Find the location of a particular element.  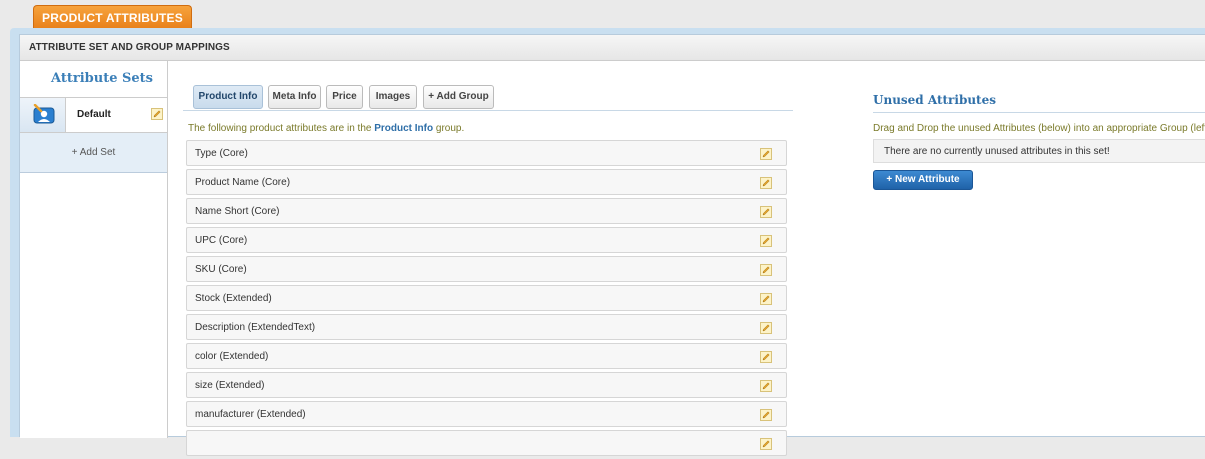

tab-add-group: + Add Group is located at coordinates (458, 97).